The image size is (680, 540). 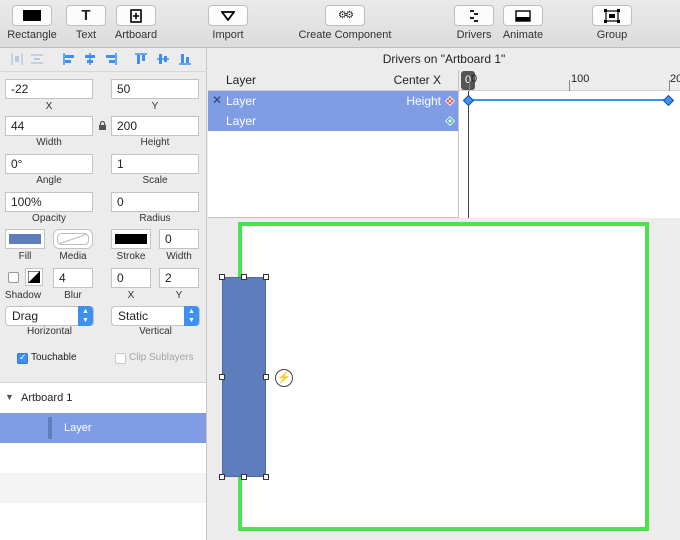 I want to click on rectangle-tool-label: Rectangle, so click(x=32, y=35).